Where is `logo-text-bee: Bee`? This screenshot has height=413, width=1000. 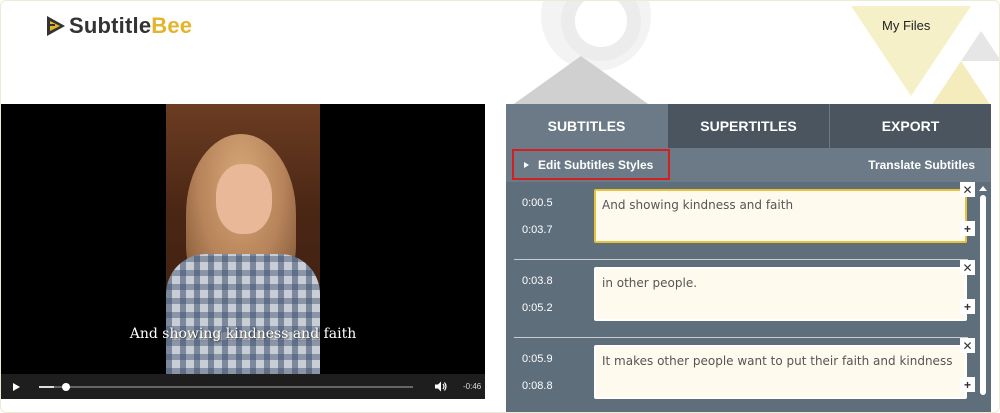
logo-text-bee: Bee is located at coordinates (172, 25).